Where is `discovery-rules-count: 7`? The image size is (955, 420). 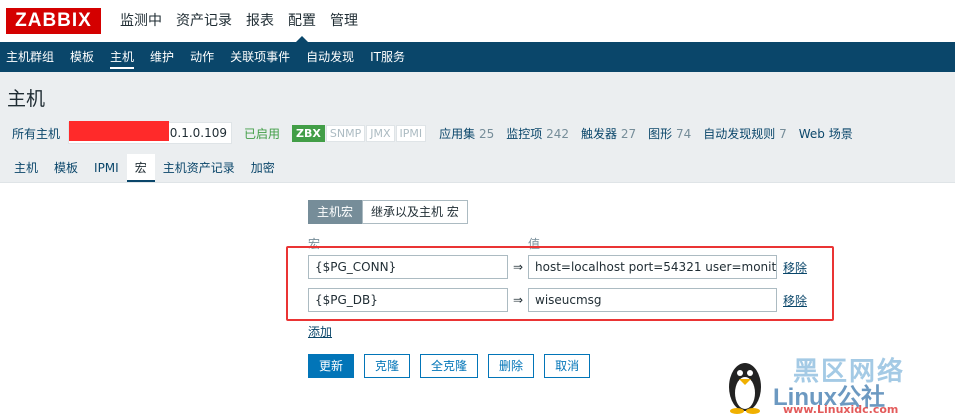
discovery-rules-count: 7 is located at coordinates (783, 133).